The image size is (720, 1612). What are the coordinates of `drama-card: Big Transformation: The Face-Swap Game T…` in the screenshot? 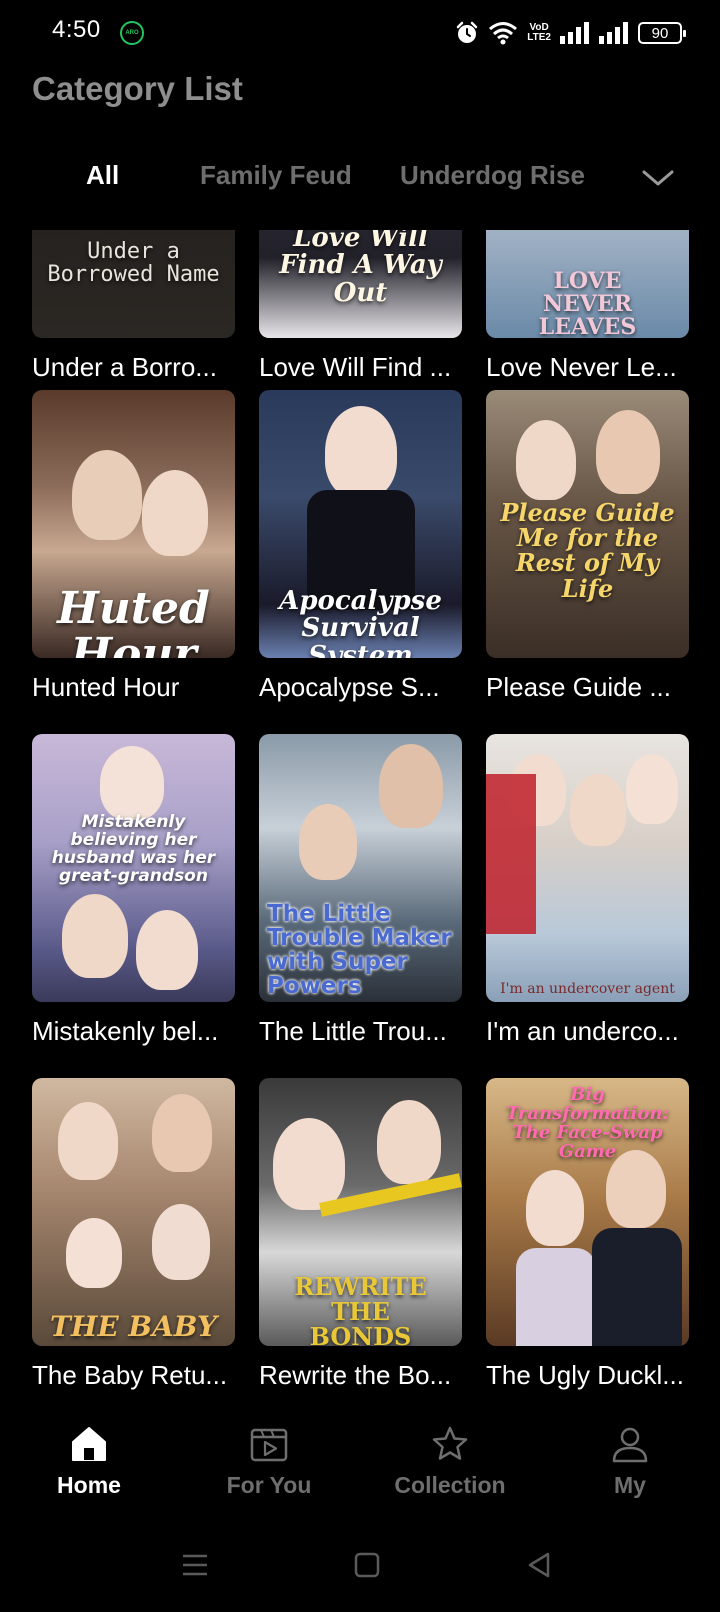 It's located at (587, 1234).